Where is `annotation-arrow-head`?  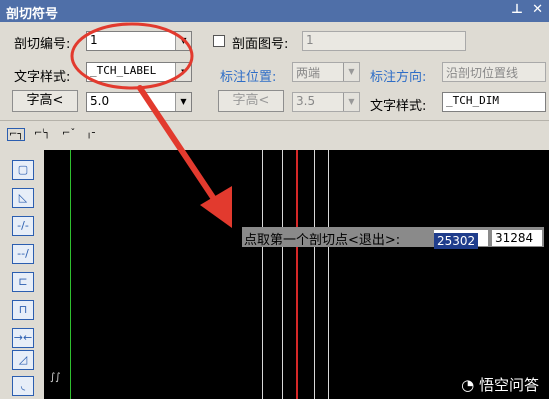 annotation-arrow-head is located at coordinates (216, 207).